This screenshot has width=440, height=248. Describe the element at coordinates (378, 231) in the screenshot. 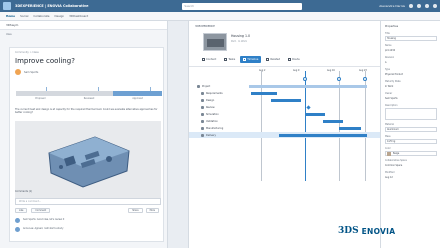

I see `brand-name: ENOVIA` at that location.